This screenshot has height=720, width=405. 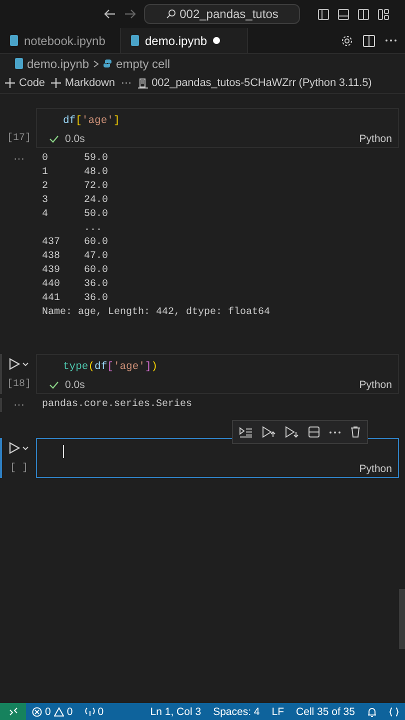 What do you see at coordinates (91, 121) in the screenshot?
I see `code-line: df['age']` at bounding box center [91, 121].